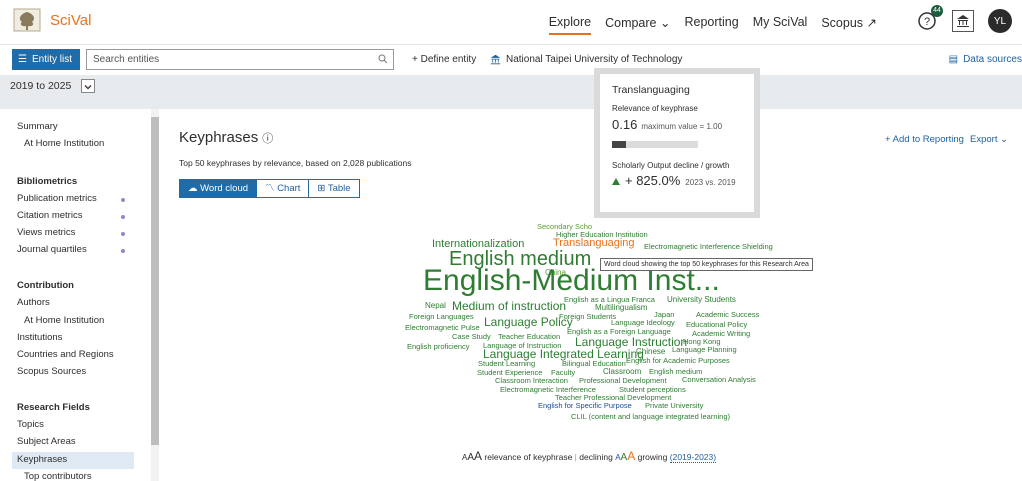 This screenshot has height=481, width=1022. What do you see at coordinates (704, 350) in the screenshot?
I see `keyphrase-word: Language Planning` at bounding box center [704, 350].